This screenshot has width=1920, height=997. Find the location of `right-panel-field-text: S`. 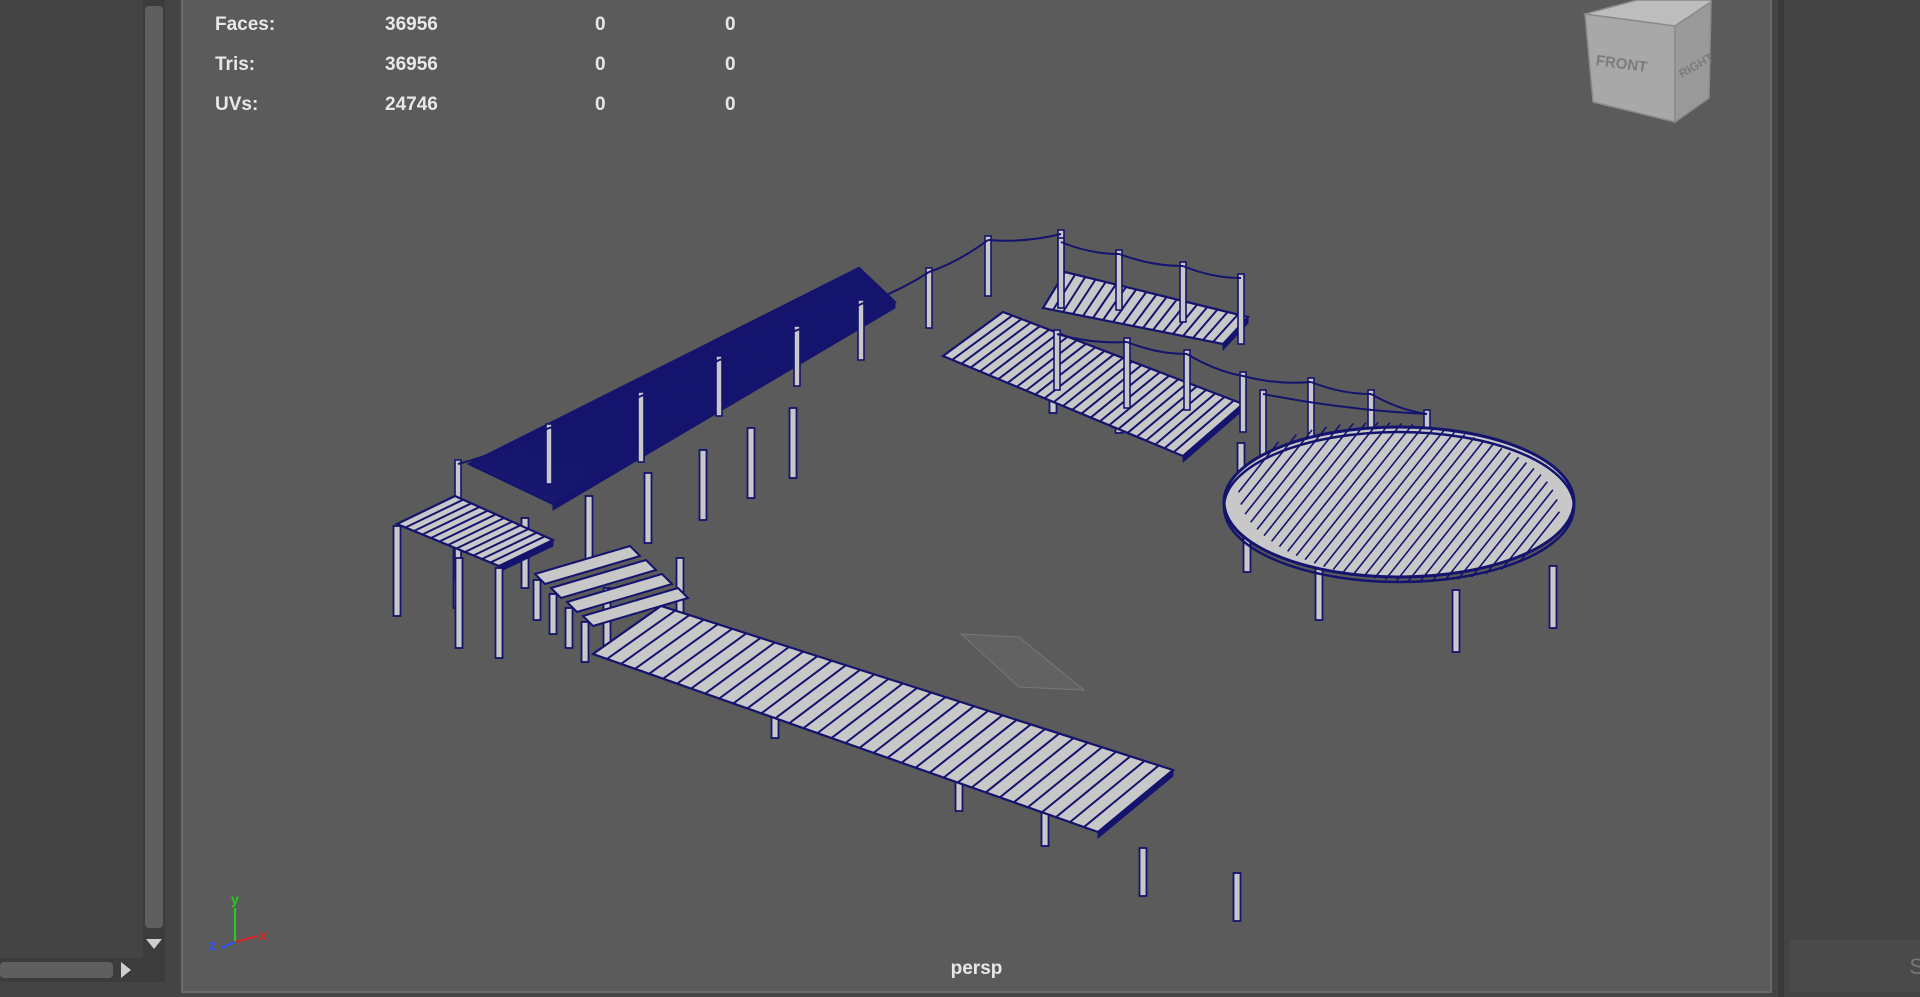

right-panel-field-text: S is located at coordinates (1914, 966).